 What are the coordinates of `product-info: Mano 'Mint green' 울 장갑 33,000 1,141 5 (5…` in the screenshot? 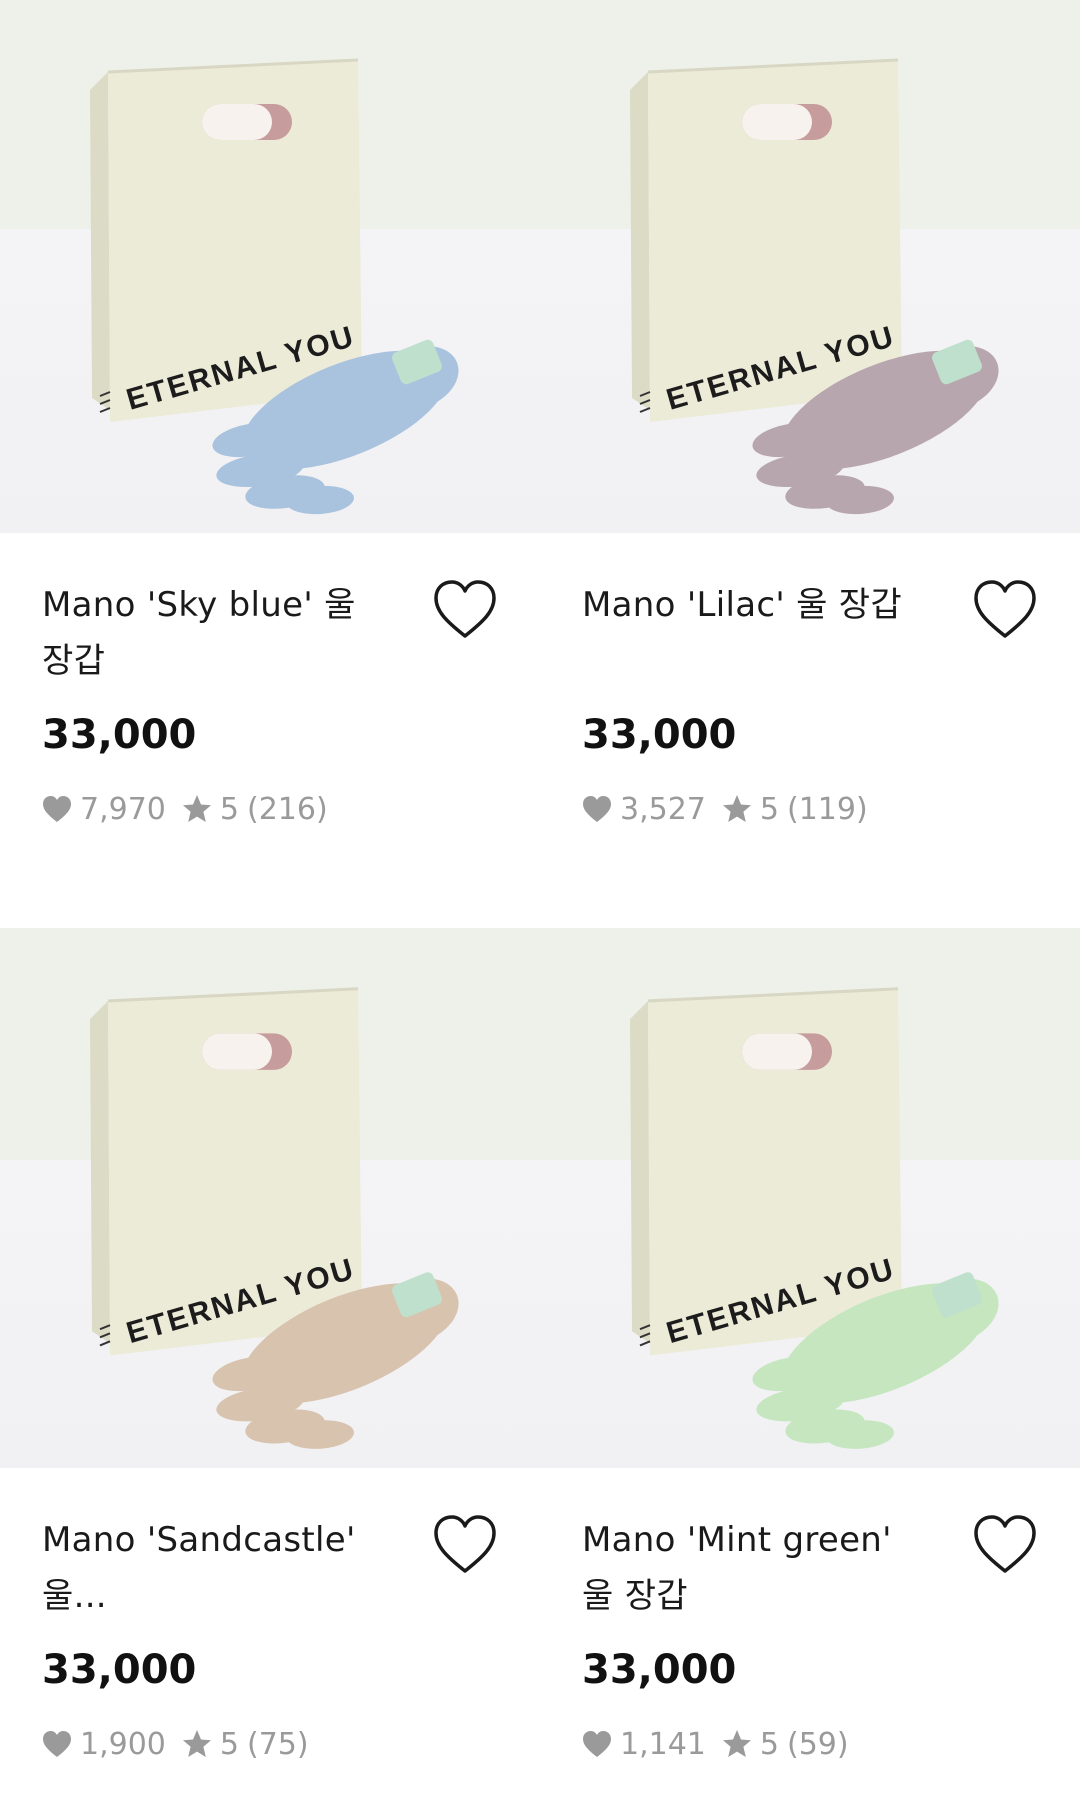 It's located at (810, 1616).